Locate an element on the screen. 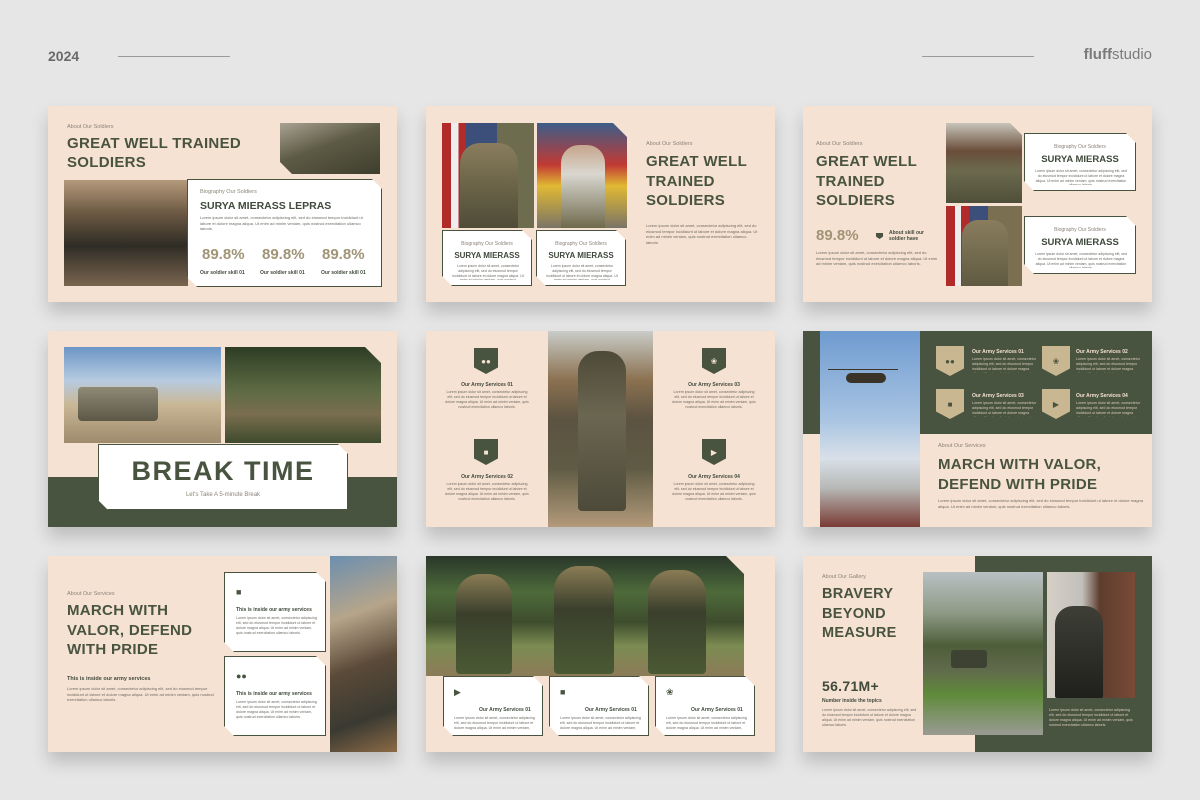 The width and height of the screenshot is (1200, 800). smiling-soldier-photo is located at coordinates (984, 163).